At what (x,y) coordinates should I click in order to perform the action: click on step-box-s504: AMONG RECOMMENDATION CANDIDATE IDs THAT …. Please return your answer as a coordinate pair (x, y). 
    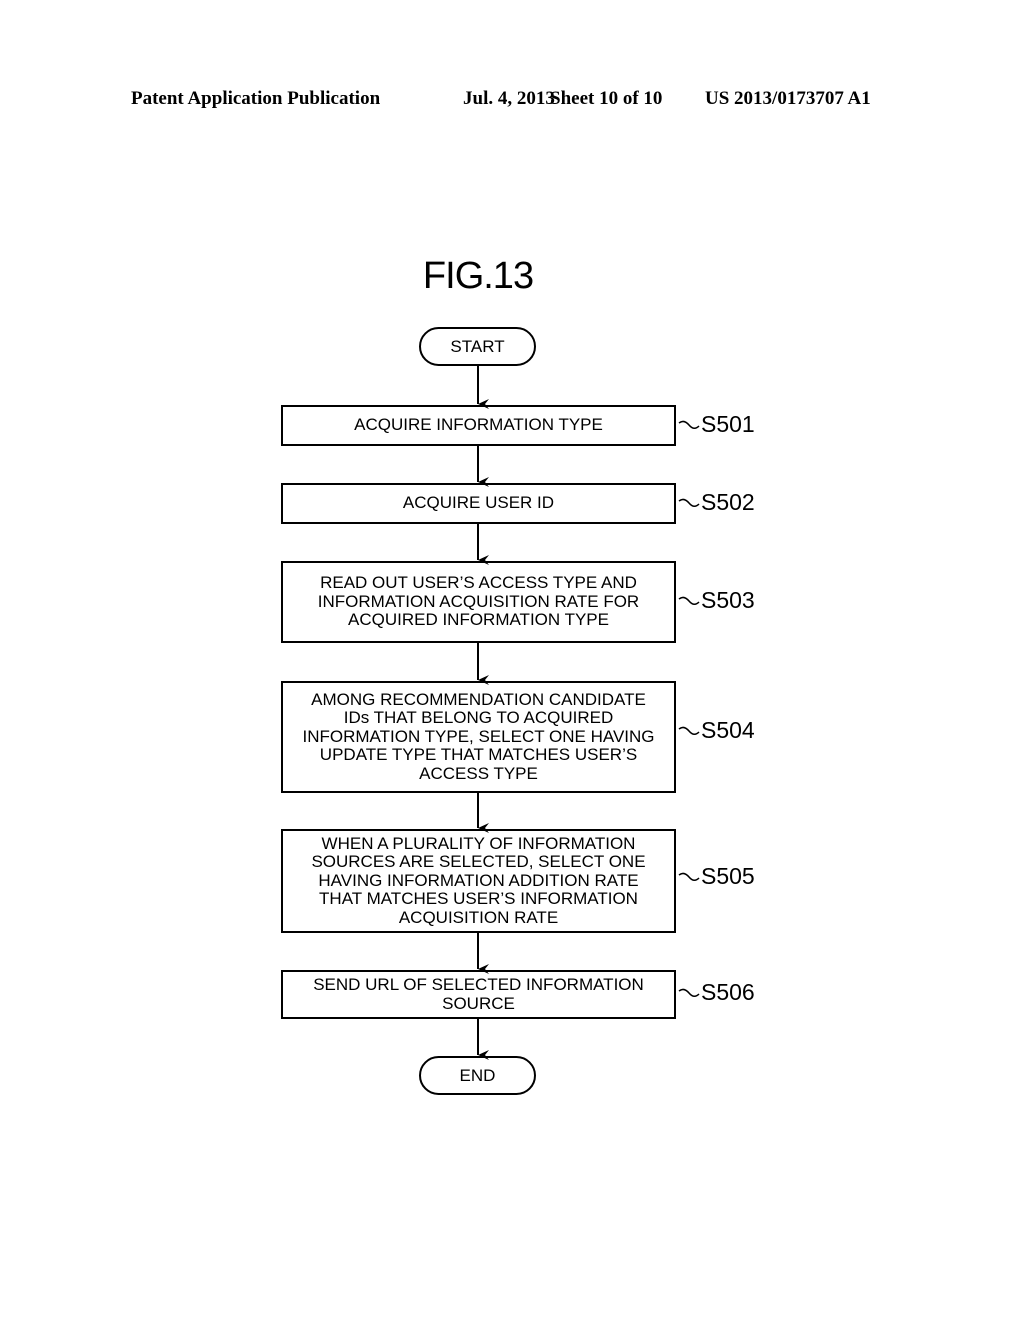
    Looking at the image, I should click on (478, 737).